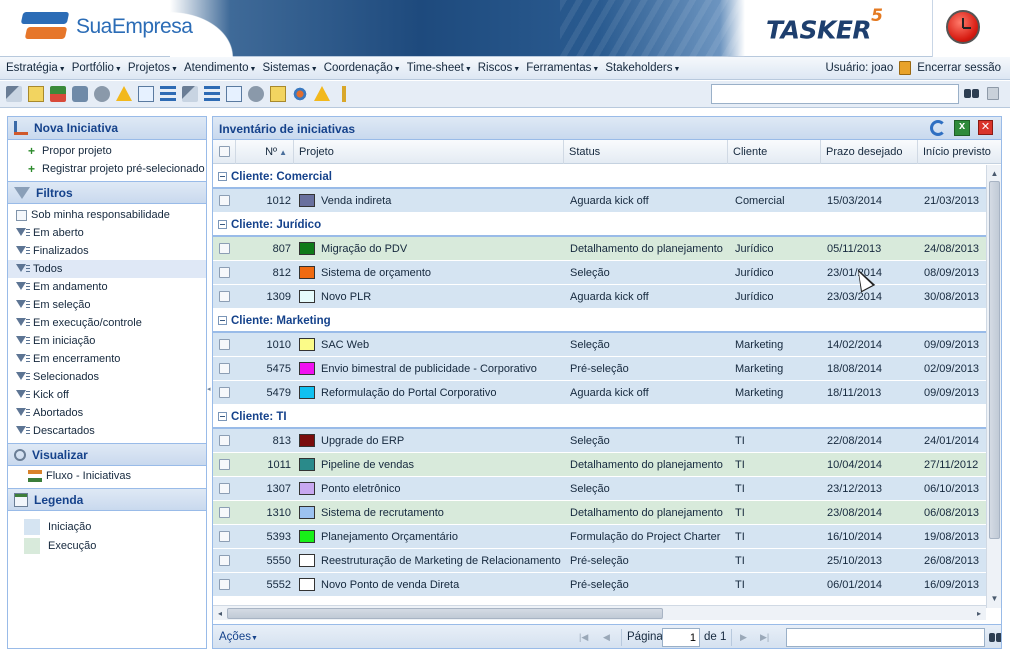 Image resolution: width=1010 pixels, height=657 pixels. What do you see at coordinates (344, 94) in the screenshot?
I see `toolbar-key-icon` at bounding box center [344, 94].